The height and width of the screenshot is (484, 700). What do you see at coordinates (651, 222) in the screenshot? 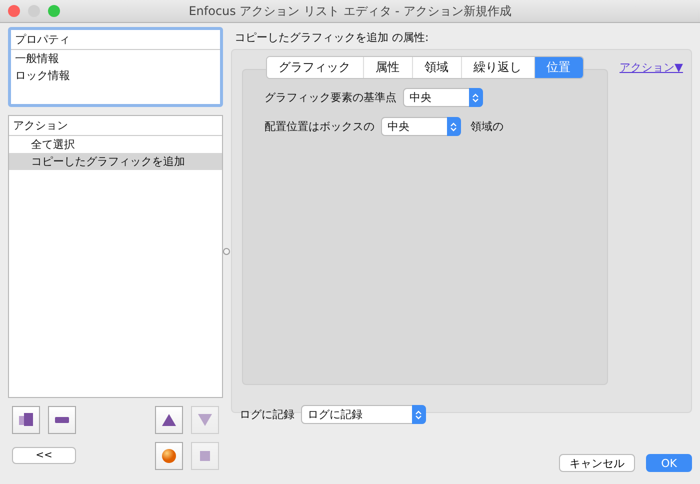
I see `action-menu-link: アクション▼` at bounding box center [651, 222].